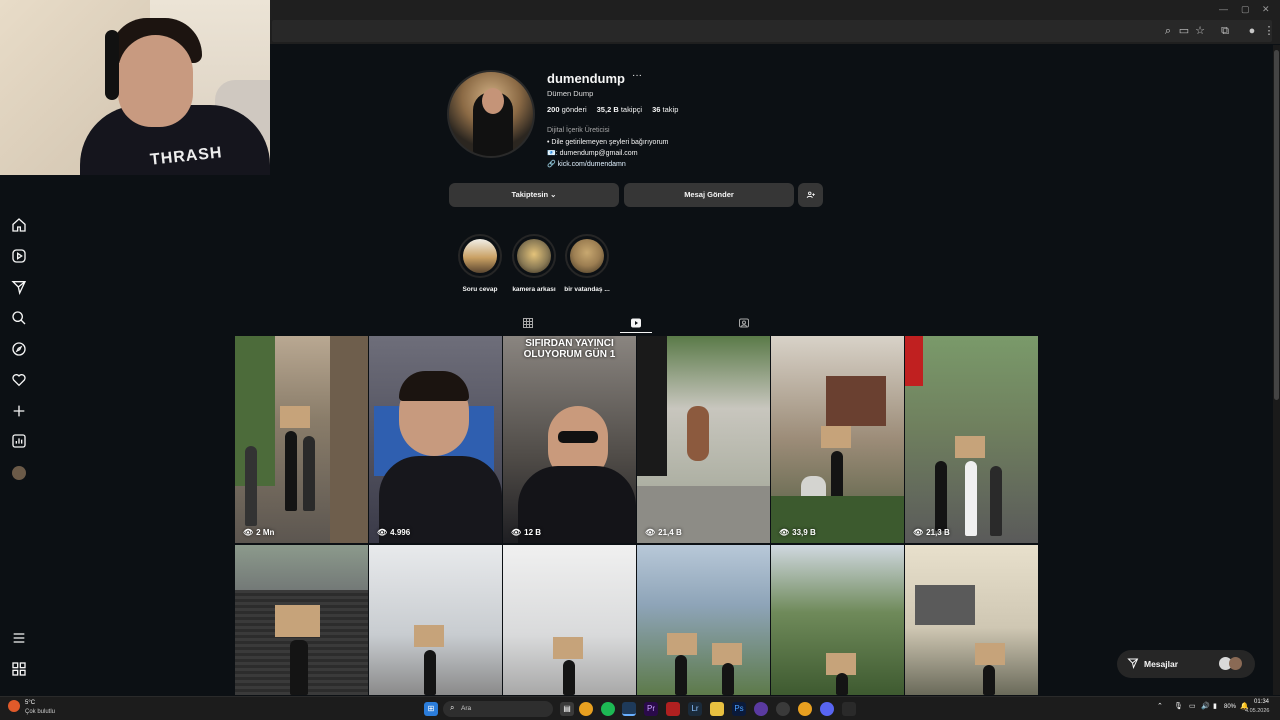 Image resolution: width=1280 pixels, height=720 pixels. Describe the element at coordinates (567, 109) in the screenshot. I see `posts-count: 200 gönderi` at that location.